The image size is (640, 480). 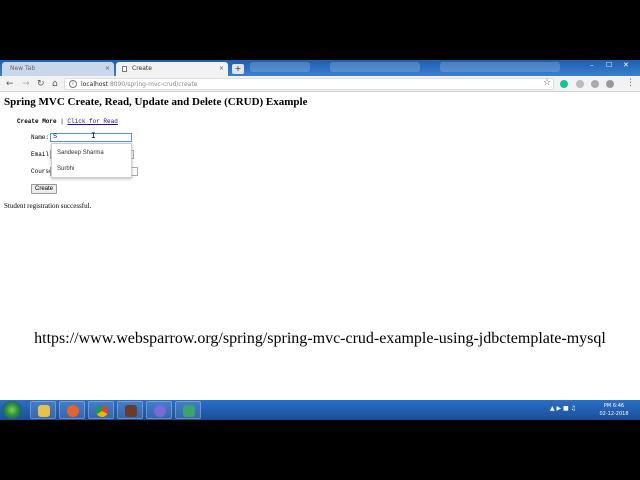 I want to click on tab-new-tab: New Tab ×, so click(x=58, y=69).